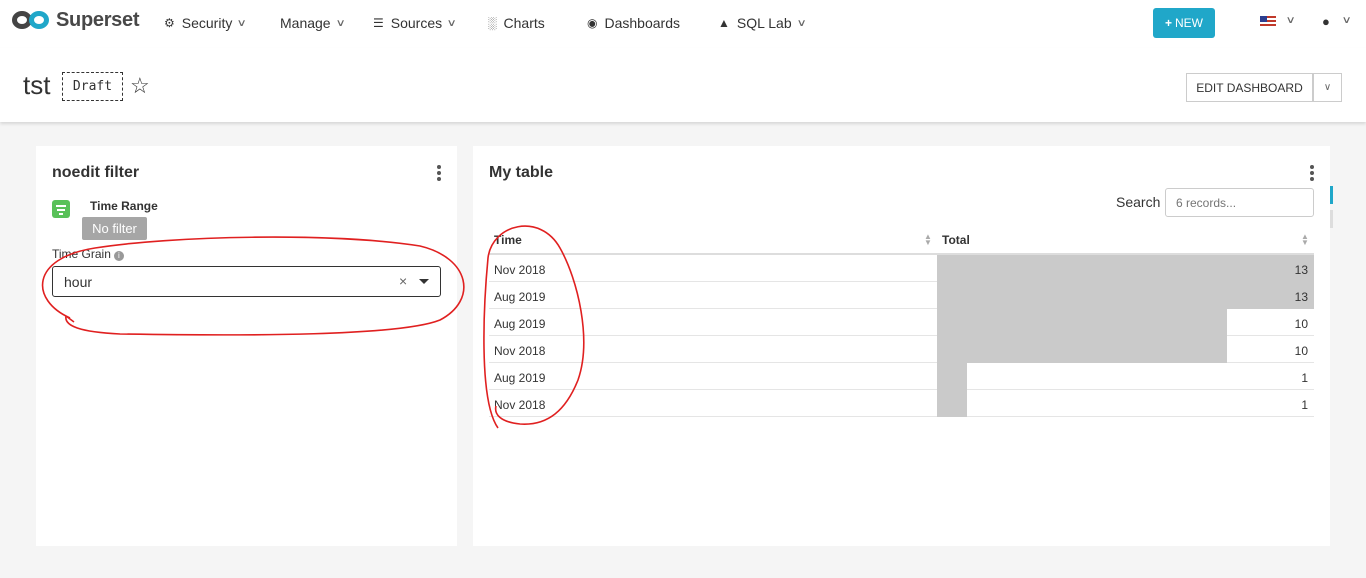 The width and height of the screenshot is (1366, 578). I want to click on new-button: + NEW, so click(1184, 23).